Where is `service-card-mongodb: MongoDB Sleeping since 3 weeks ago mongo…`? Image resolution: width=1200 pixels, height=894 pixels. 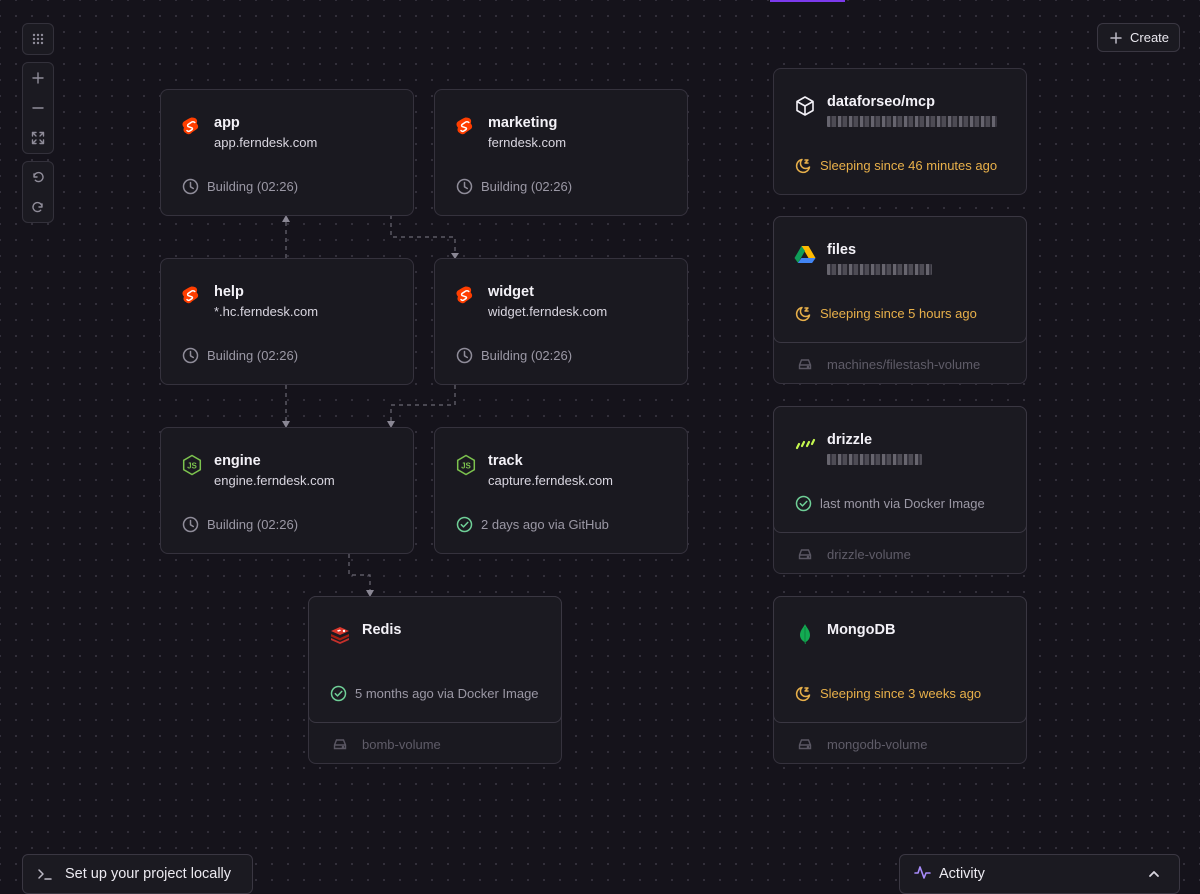 service-card-mongodb: MongoDB Sleeping since 3 weeks ago mongo… is located at coordinates (900, 680).